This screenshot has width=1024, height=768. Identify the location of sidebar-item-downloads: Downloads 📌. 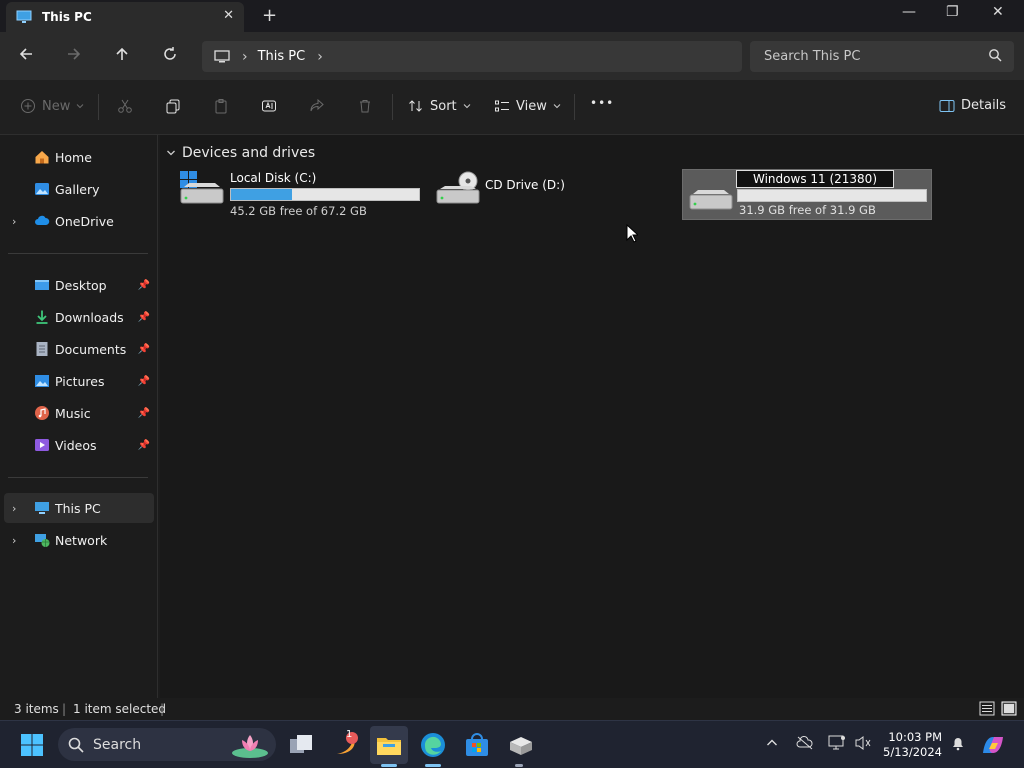
(79, 317).